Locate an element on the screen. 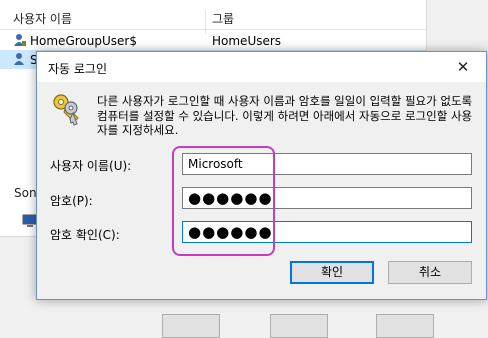 This screenshot has height=338, width=488. list-item-group: HomeUsers is located at coordinates (247, 41).